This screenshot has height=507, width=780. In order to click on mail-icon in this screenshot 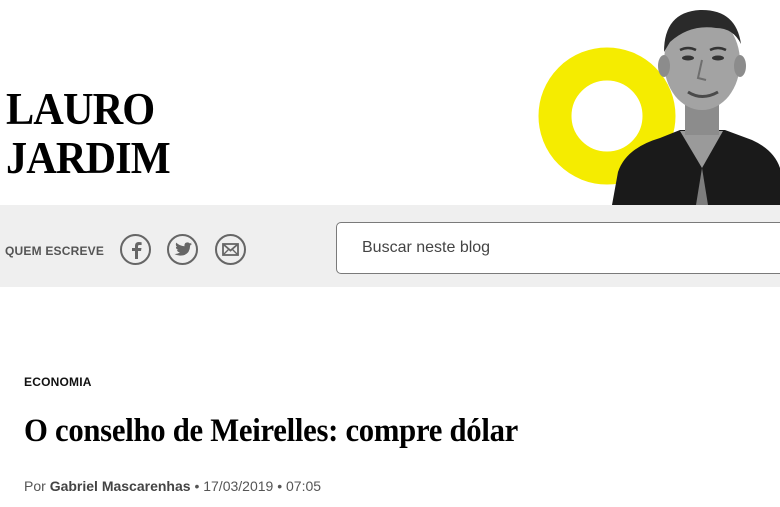, I will do `click(230, 249)`.